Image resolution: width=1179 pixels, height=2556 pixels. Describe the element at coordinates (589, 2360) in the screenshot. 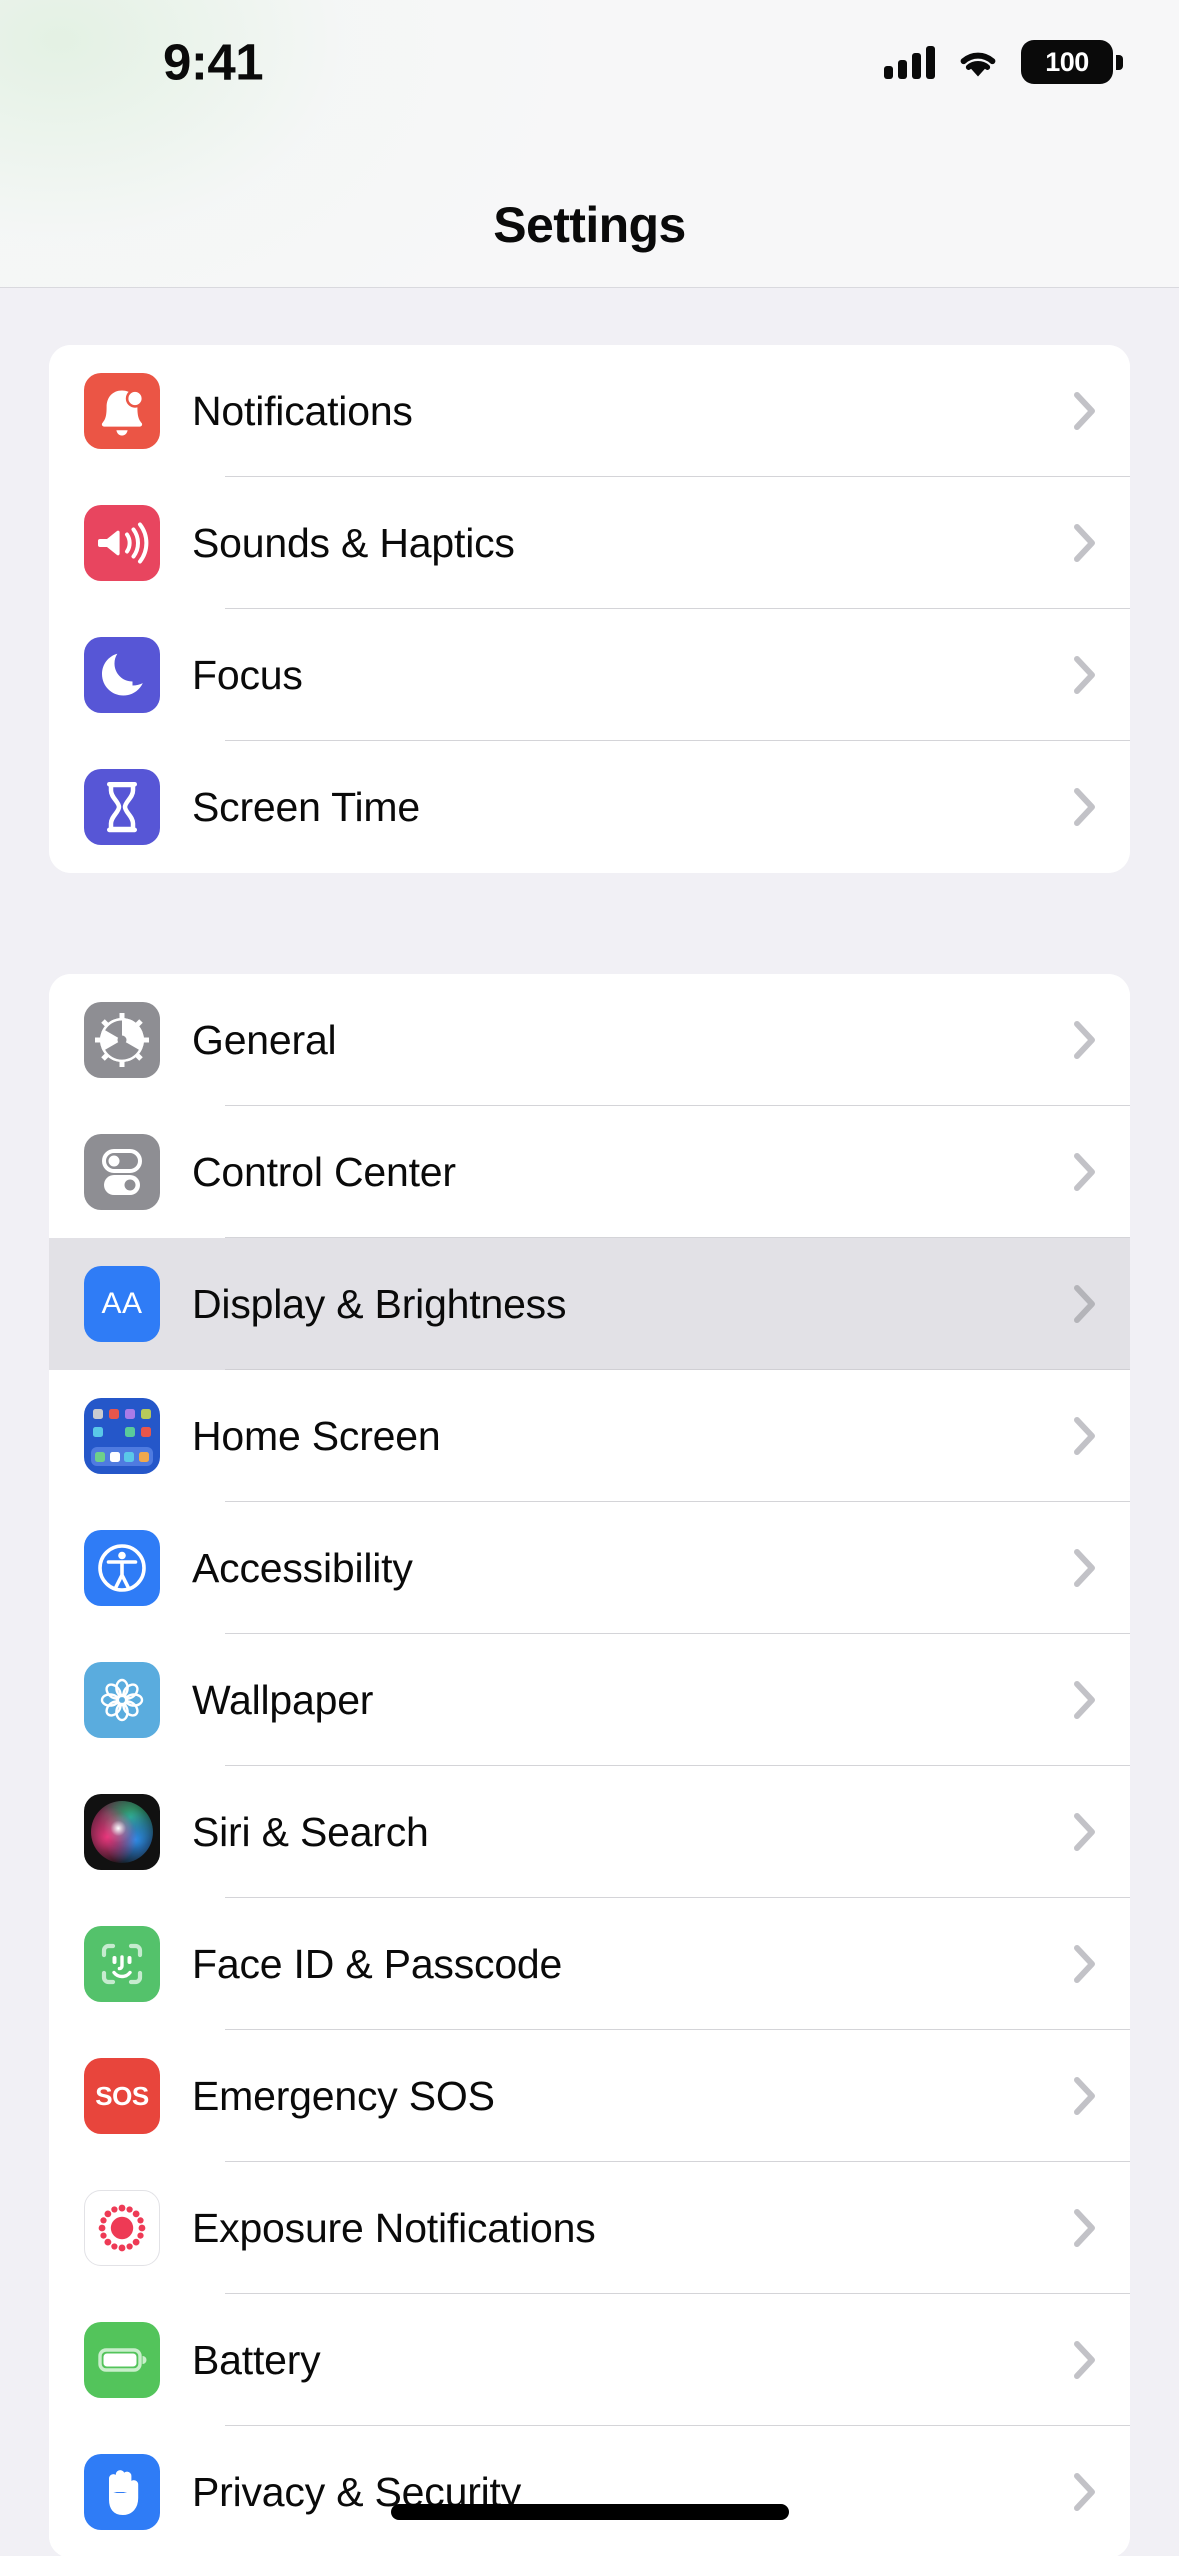

I see `settings-row-battery: Battery` at that location.